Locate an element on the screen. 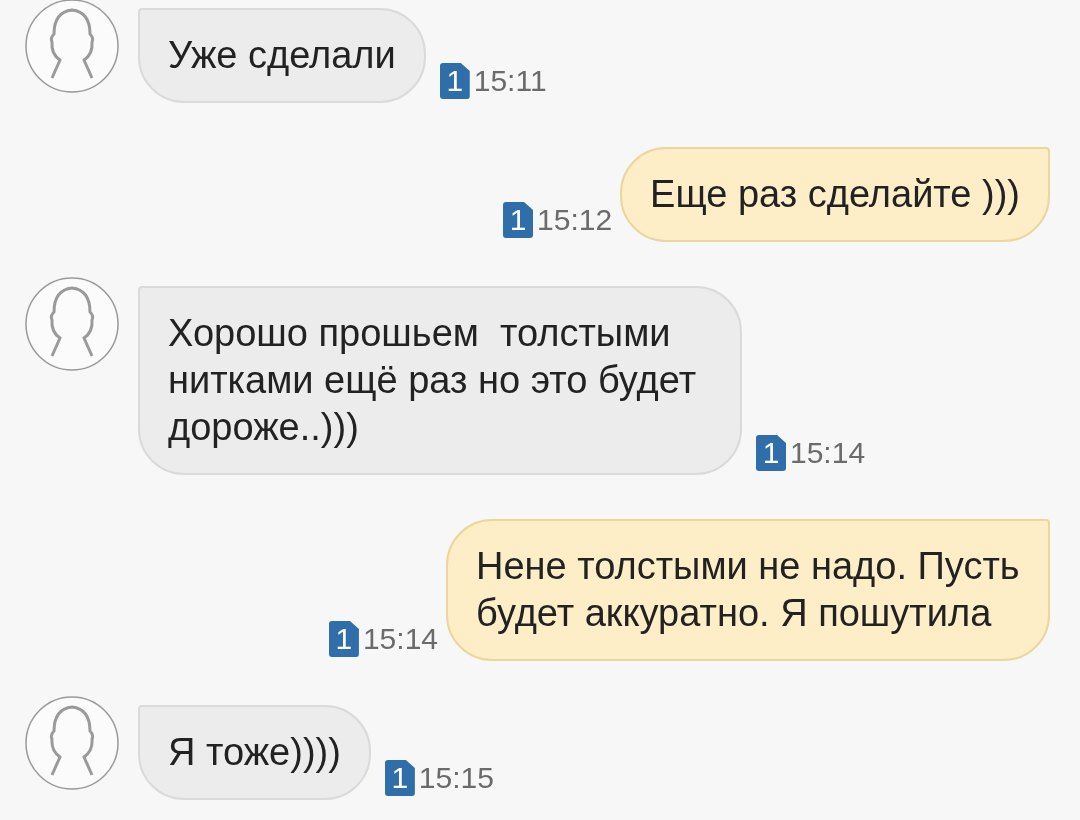 This screenshot has width=1080, height=820. message-time: 15:11 is located at coordinates (510, 81).